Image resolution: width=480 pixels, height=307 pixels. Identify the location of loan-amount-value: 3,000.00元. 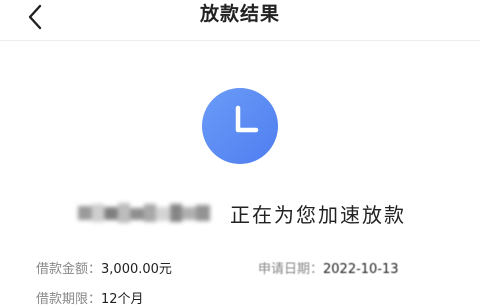
(136, 269).